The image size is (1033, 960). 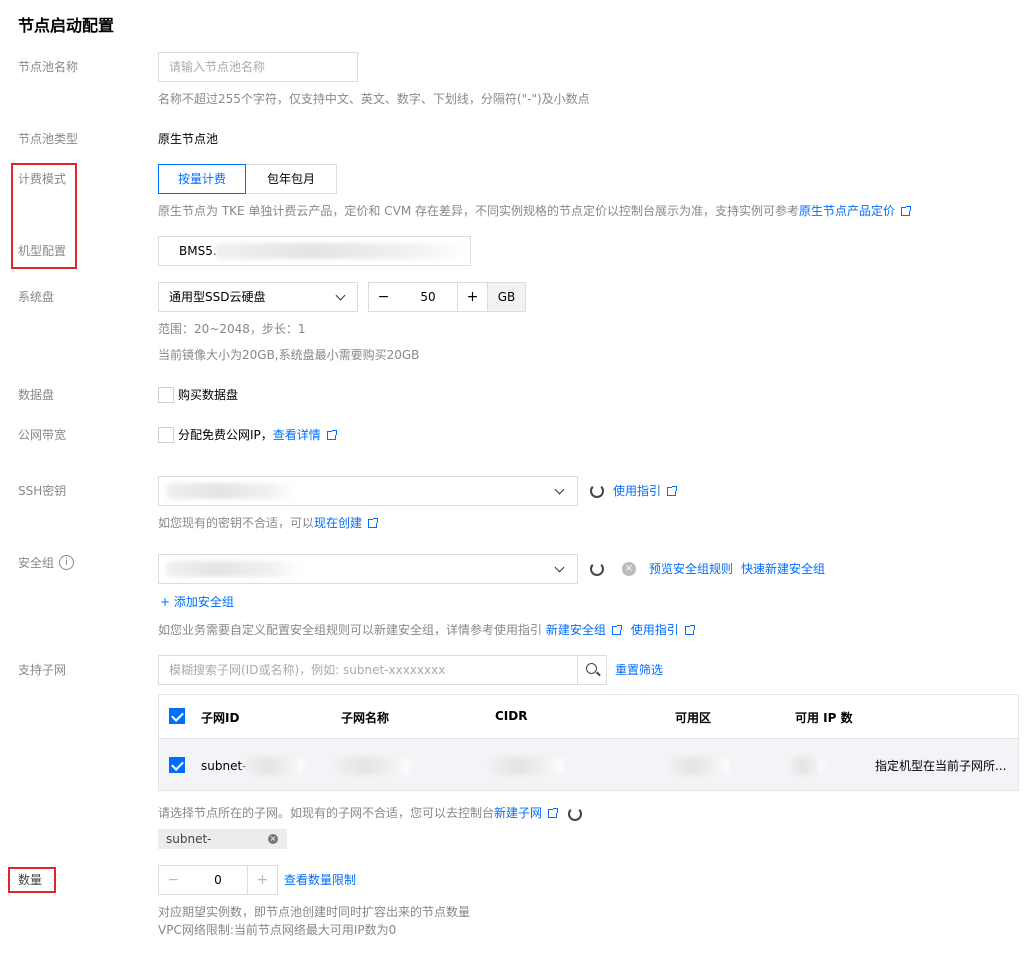 What do you see at coordinates (338, 523) in the screenshot?
I see `create-key-link: 现在创建` at bounding box center [338, 523].